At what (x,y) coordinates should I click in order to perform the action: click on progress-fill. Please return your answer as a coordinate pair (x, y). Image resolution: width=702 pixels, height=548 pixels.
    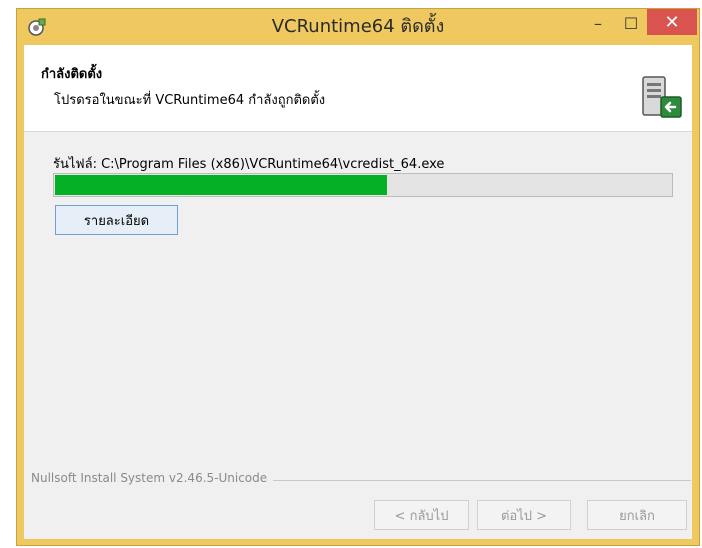
    Looking at the image, I should click on (221, 185).